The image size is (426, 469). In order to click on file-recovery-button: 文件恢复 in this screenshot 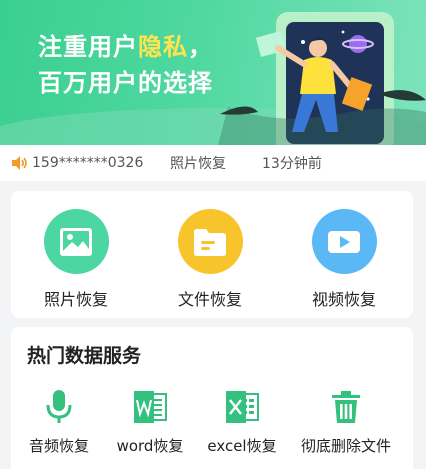, I will do `click(210, 259)`.